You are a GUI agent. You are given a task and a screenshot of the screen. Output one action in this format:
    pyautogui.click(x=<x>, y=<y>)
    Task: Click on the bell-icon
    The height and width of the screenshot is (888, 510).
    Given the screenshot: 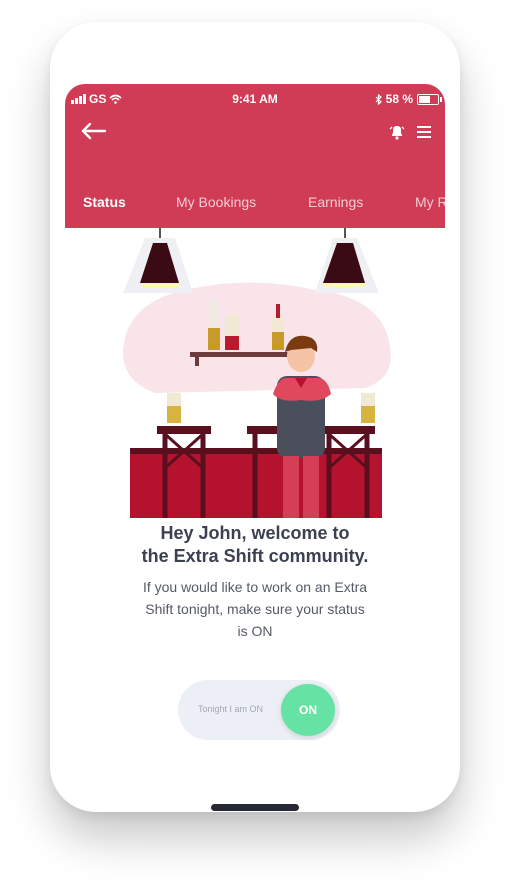 What is the action you would take?
    pyautogui.click(x=397, y=132)
    